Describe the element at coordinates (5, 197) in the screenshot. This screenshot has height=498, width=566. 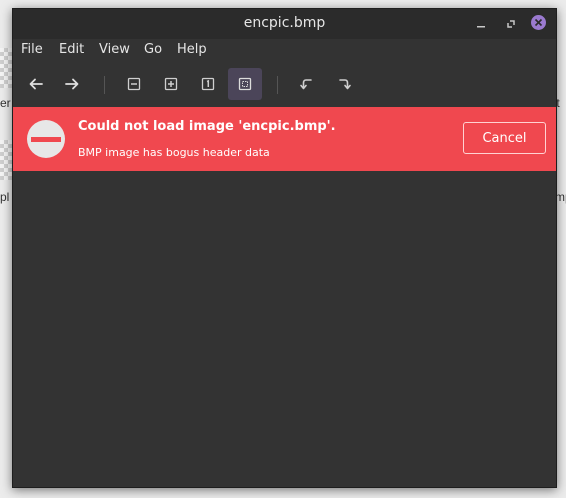
I see `background-label: pl` at that location.